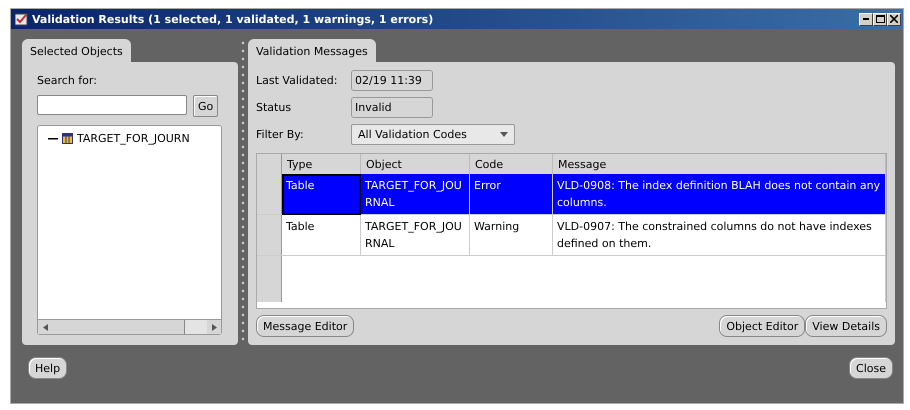  Describe the element at coordinates (719, 235) in the screenshot. I see `table-cell: VLD-0907: The constrained columns do not have indexes defined on them.` at that location.